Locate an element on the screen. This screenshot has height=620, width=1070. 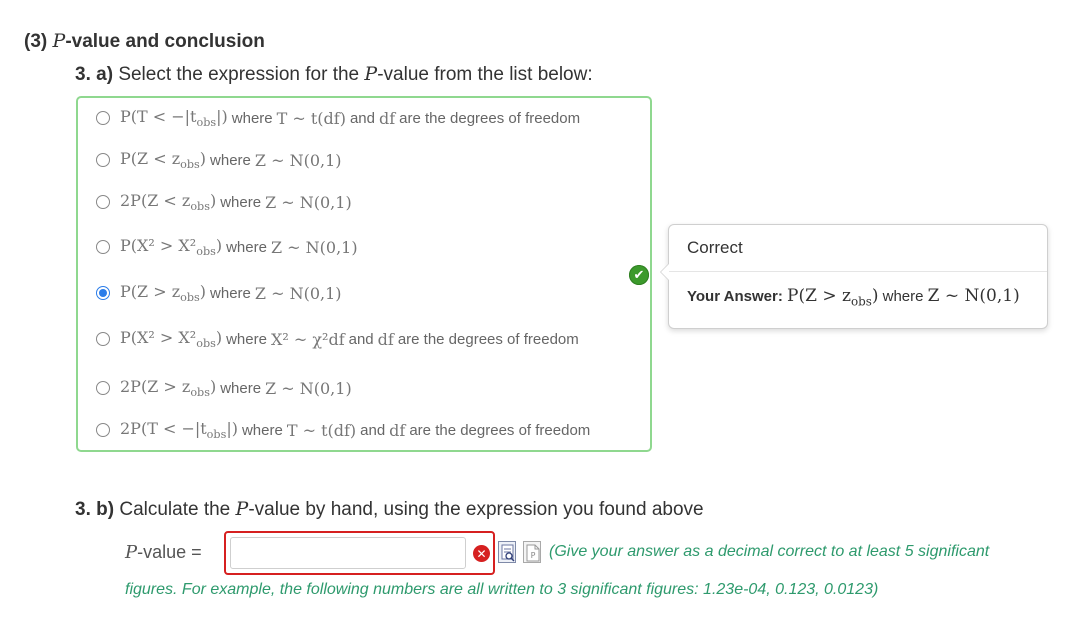
question-3b-text-before: Calculate the is located at coordinates (175, 509).